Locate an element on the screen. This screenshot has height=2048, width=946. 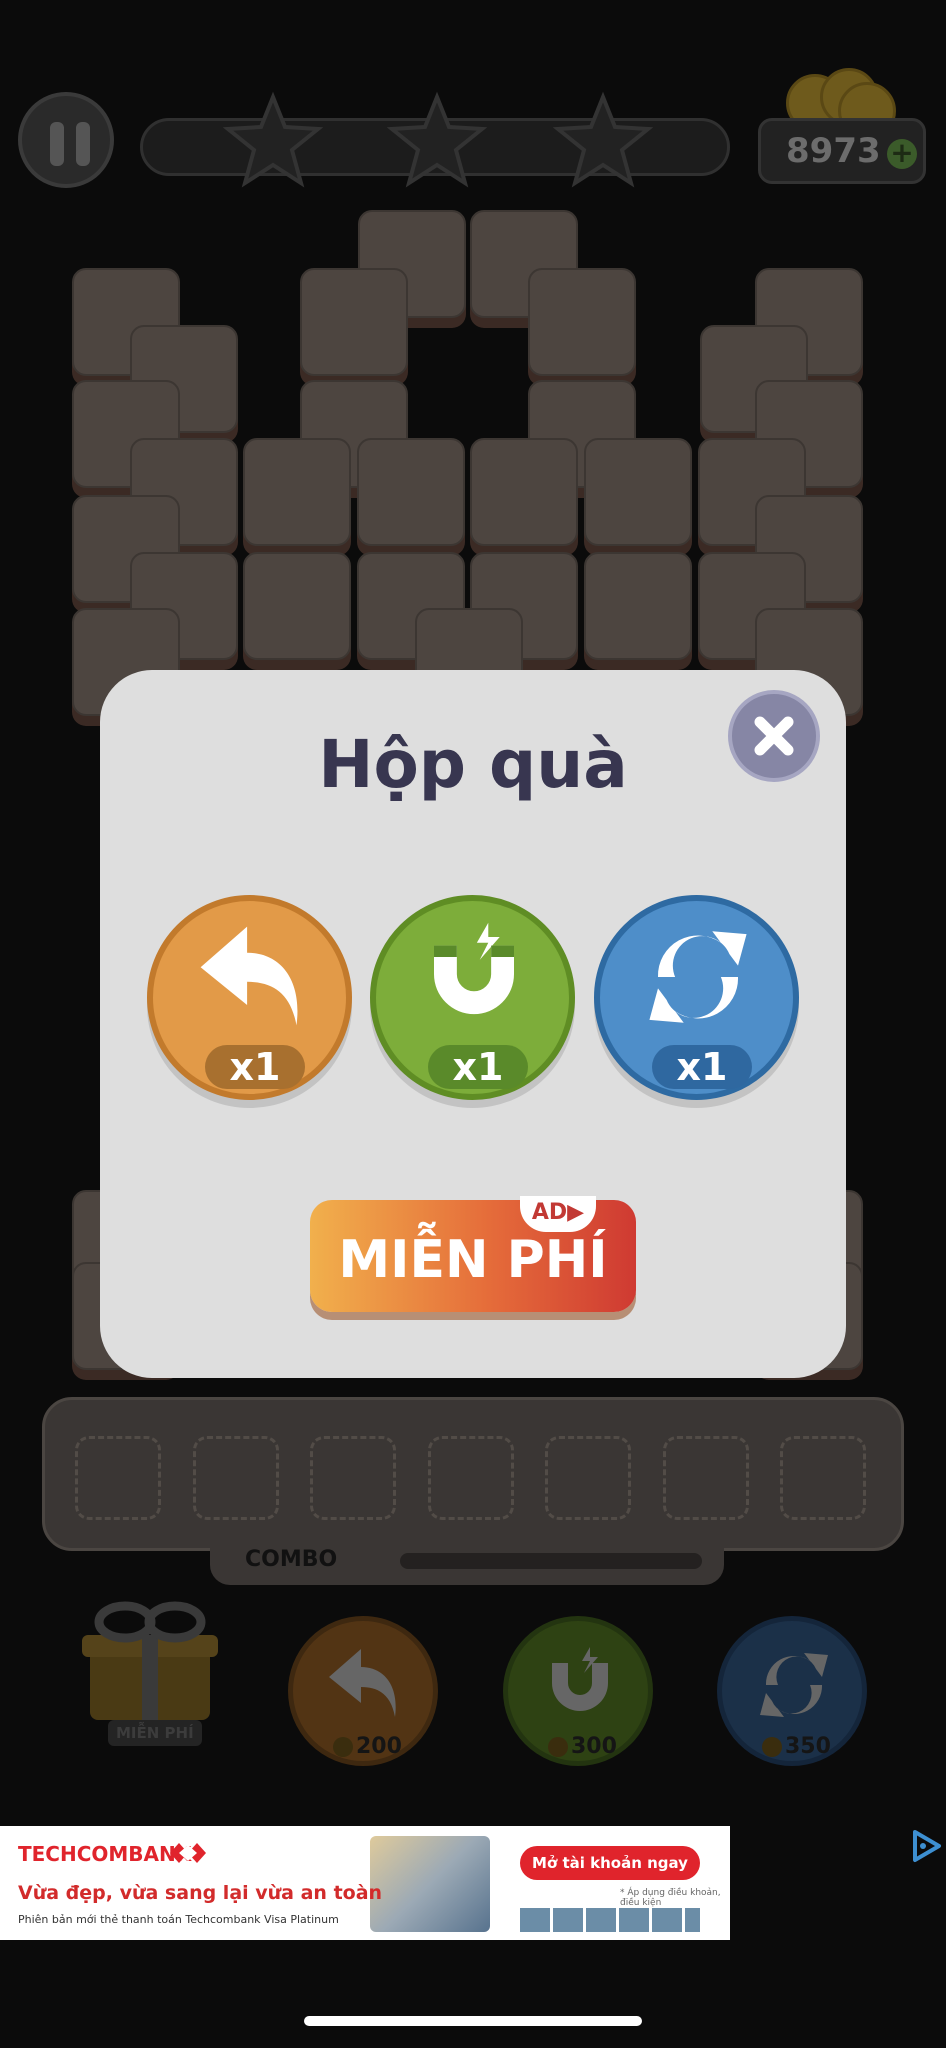
home-indicator is located at coordinates (473, 2021).